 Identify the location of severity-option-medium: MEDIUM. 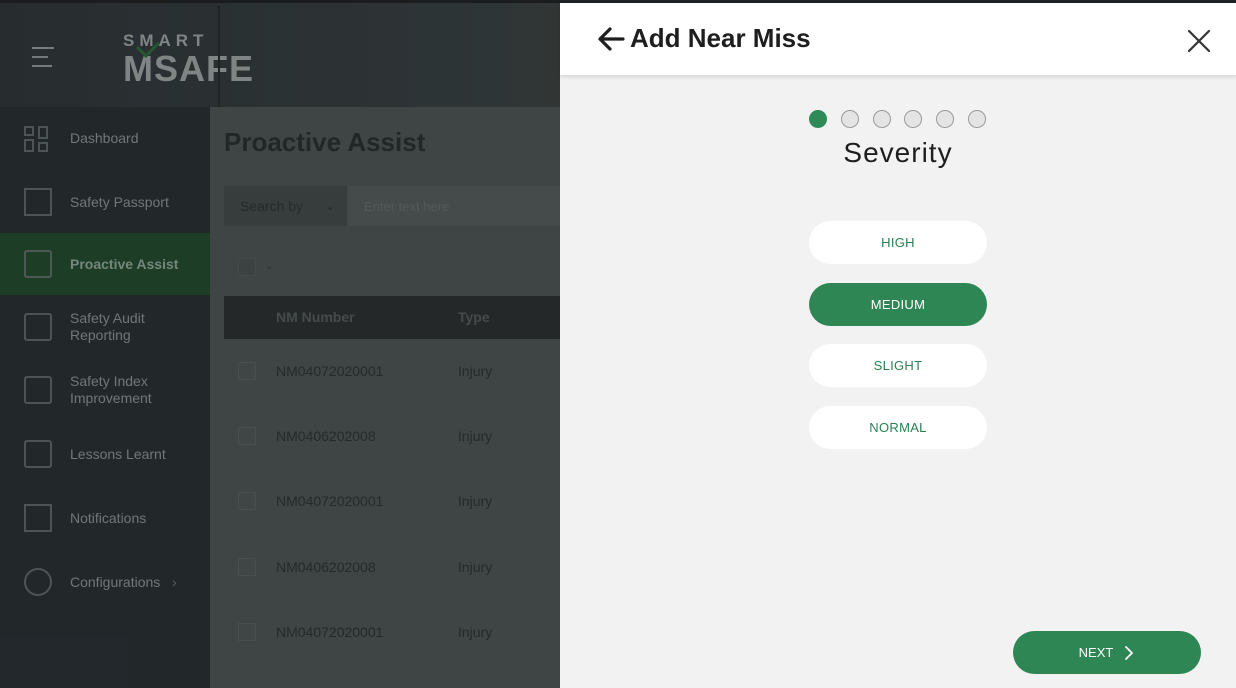
(898, 304).